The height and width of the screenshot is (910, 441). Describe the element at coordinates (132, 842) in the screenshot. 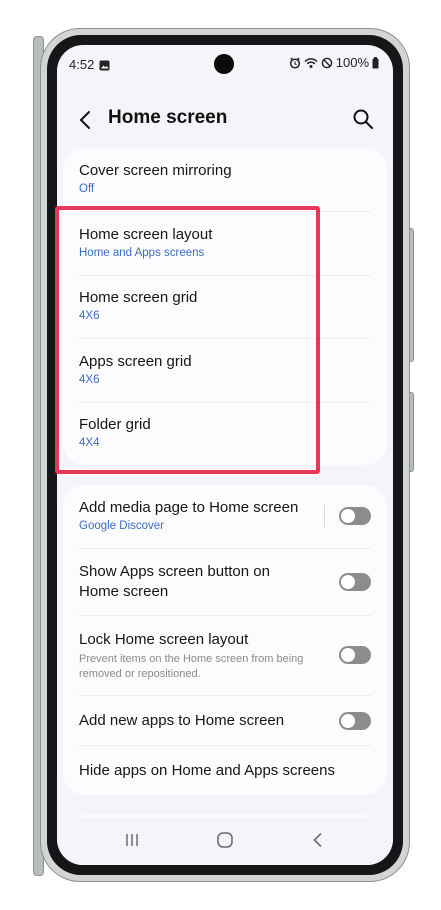

I see `recents-icon` at that location.